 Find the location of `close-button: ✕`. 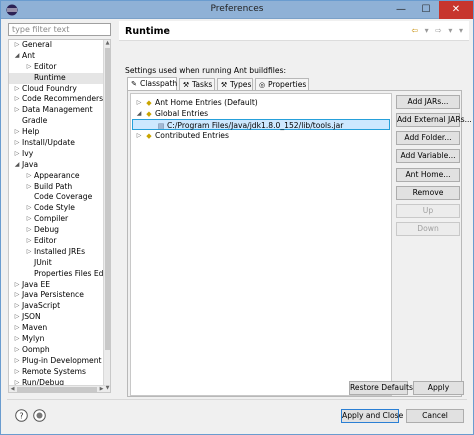

close-button: ✕ is located at coordinates (456, 10).